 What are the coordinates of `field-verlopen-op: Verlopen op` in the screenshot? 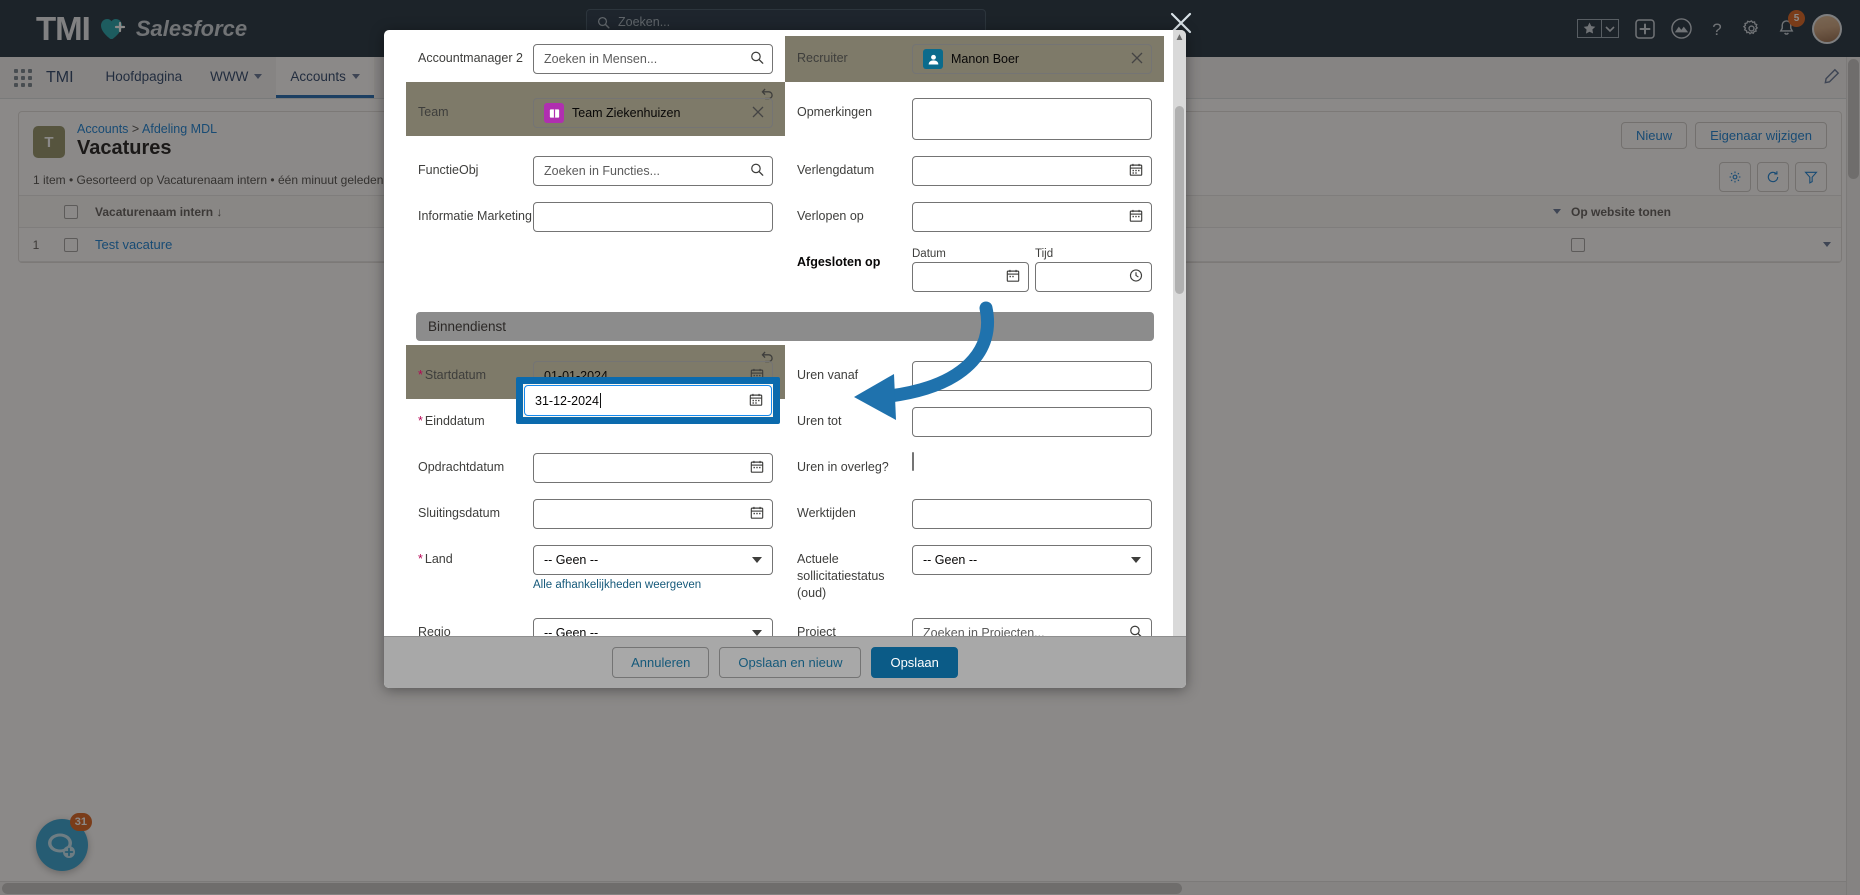 It's located at (974, 217).